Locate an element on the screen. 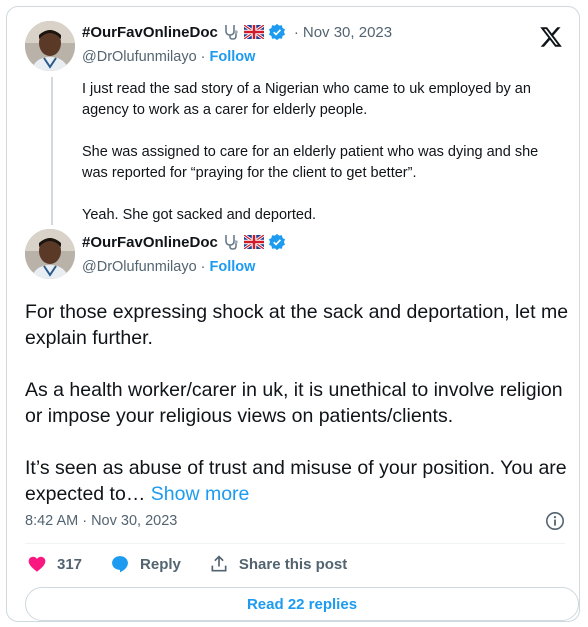  speech-bubble-icon is located at coordinates (120, 564).